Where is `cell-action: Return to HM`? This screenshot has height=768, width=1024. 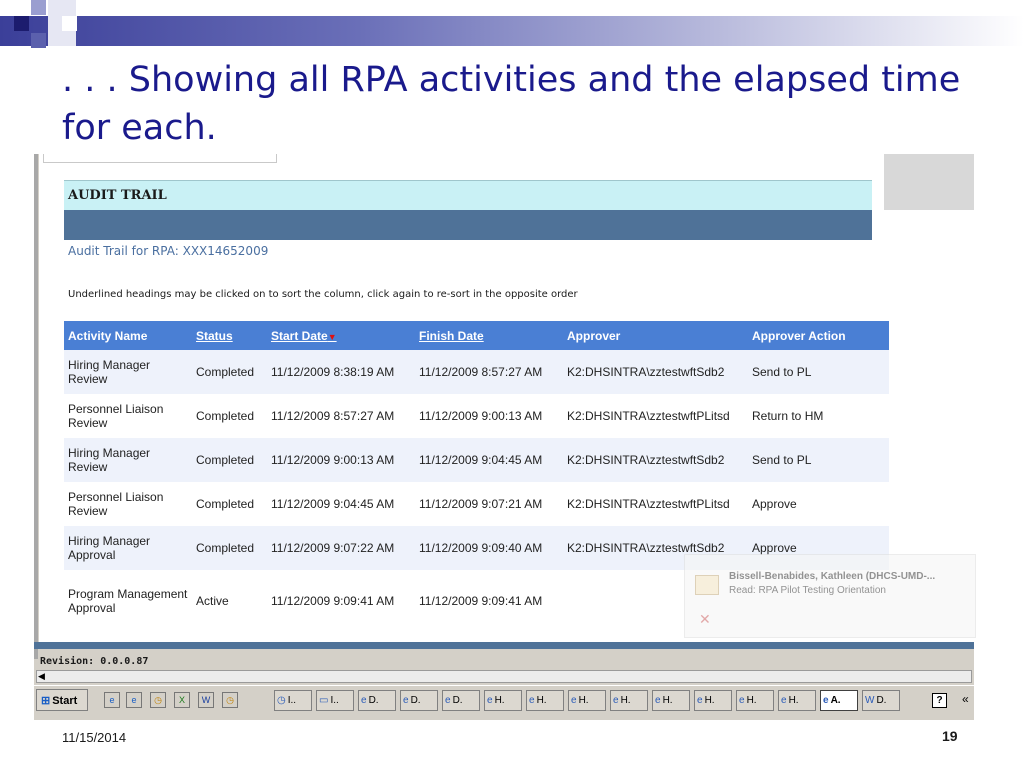 cell-action: Return to HM is located at coordinates (818, 416).